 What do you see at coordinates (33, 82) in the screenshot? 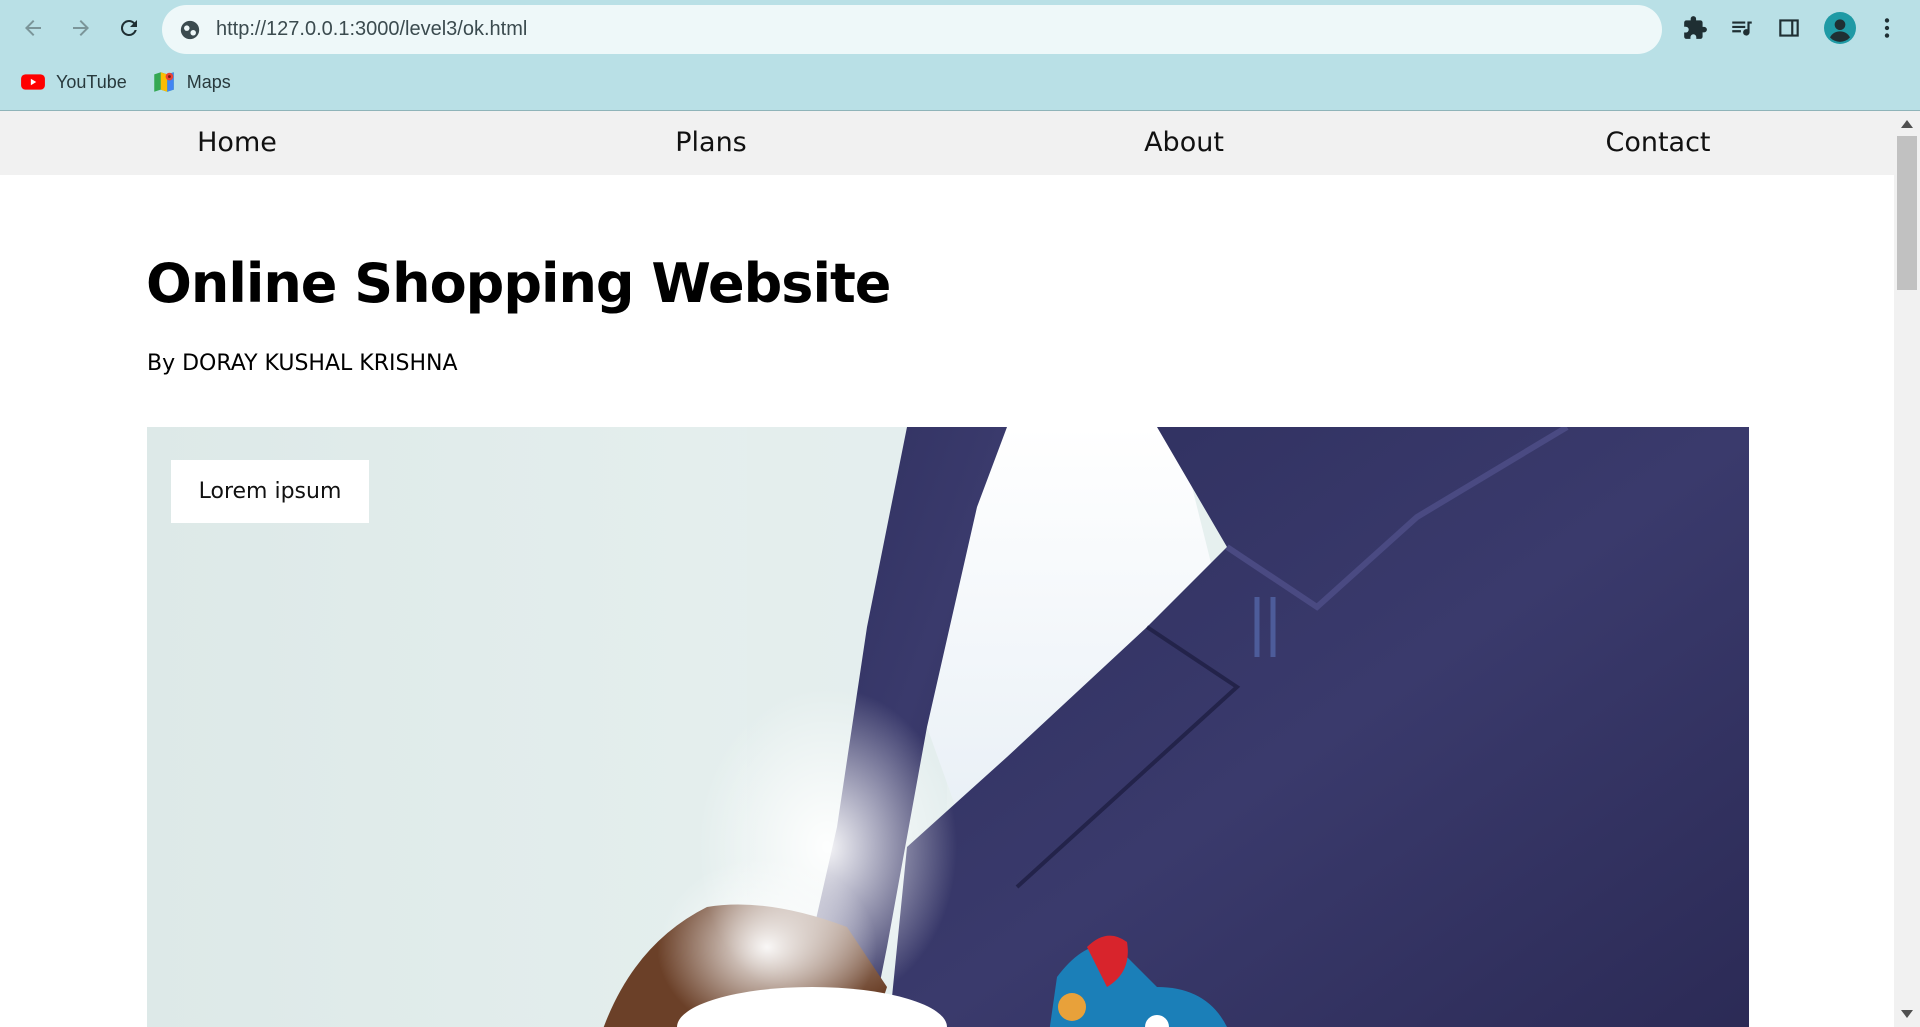
I see `youtube-icon` at bounding box center [33, 82].